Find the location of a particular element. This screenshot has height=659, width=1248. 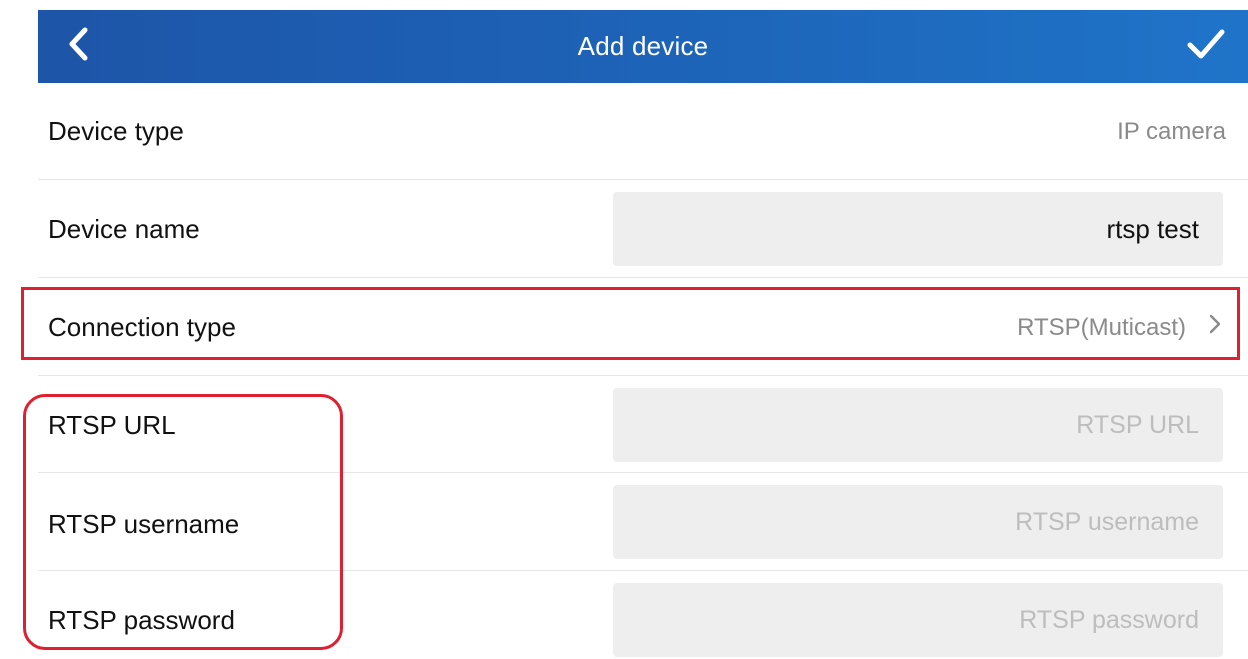

rtsp-password-input: RTSP password is located at coordinates (918, 620).